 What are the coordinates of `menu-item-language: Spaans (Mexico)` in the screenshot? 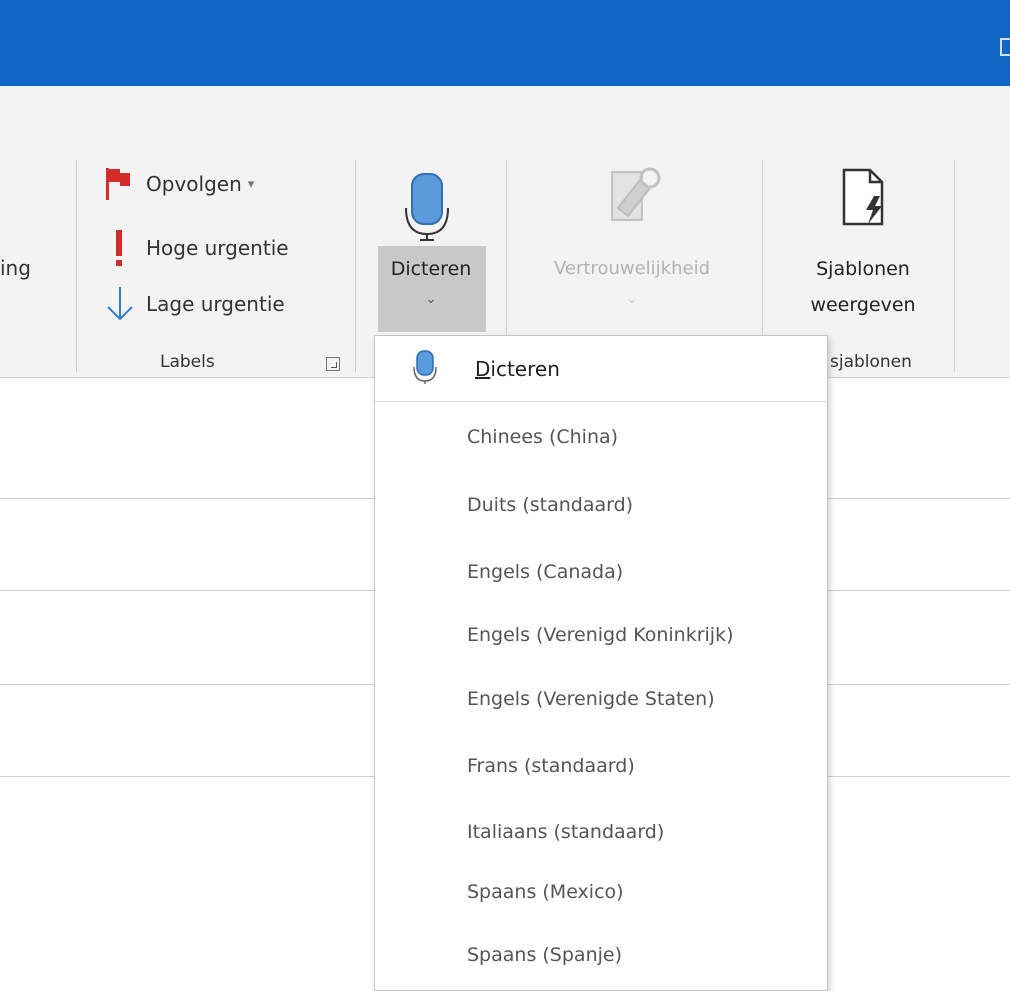 It's located at (545, 892).